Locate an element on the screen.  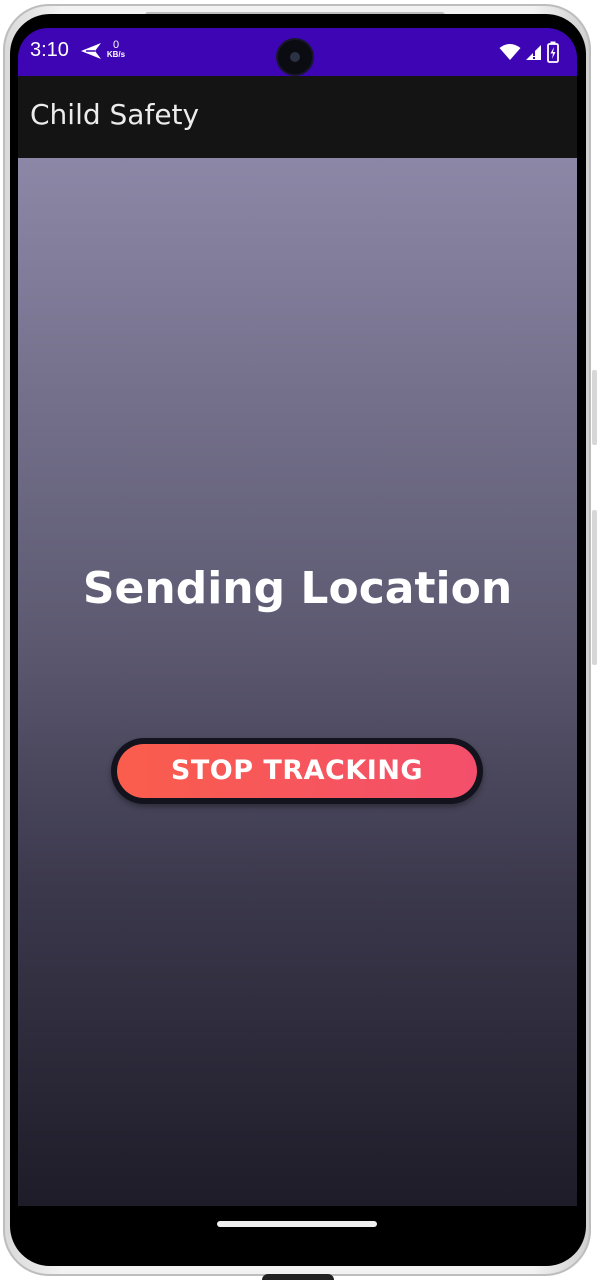
camera-lens is located at coordinates (295, 57).